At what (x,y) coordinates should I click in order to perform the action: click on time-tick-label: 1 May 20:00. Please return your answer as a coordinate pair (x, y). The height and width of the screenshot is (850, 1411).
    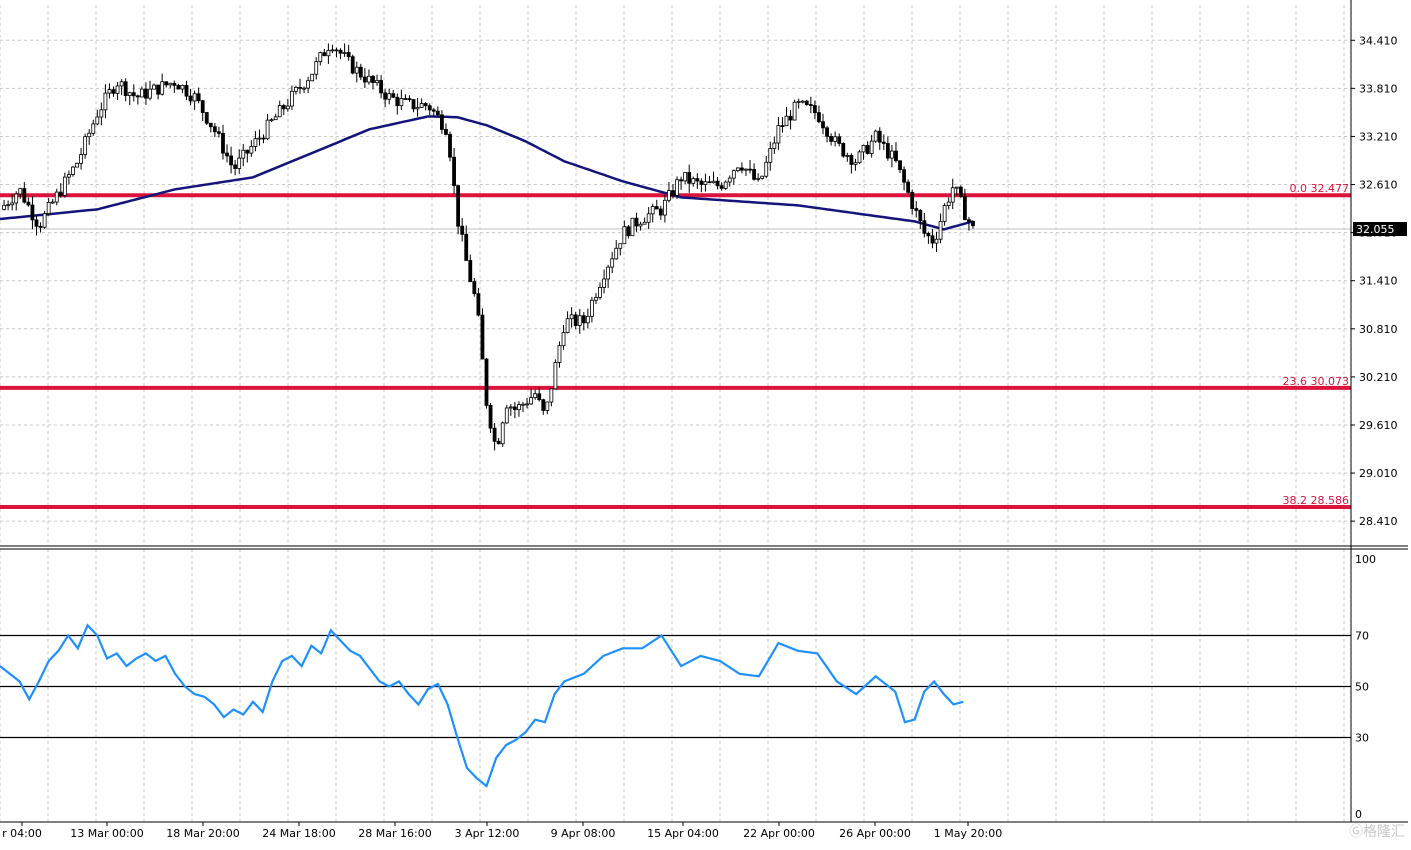
    Looking at the image, I should click on (968, 833).